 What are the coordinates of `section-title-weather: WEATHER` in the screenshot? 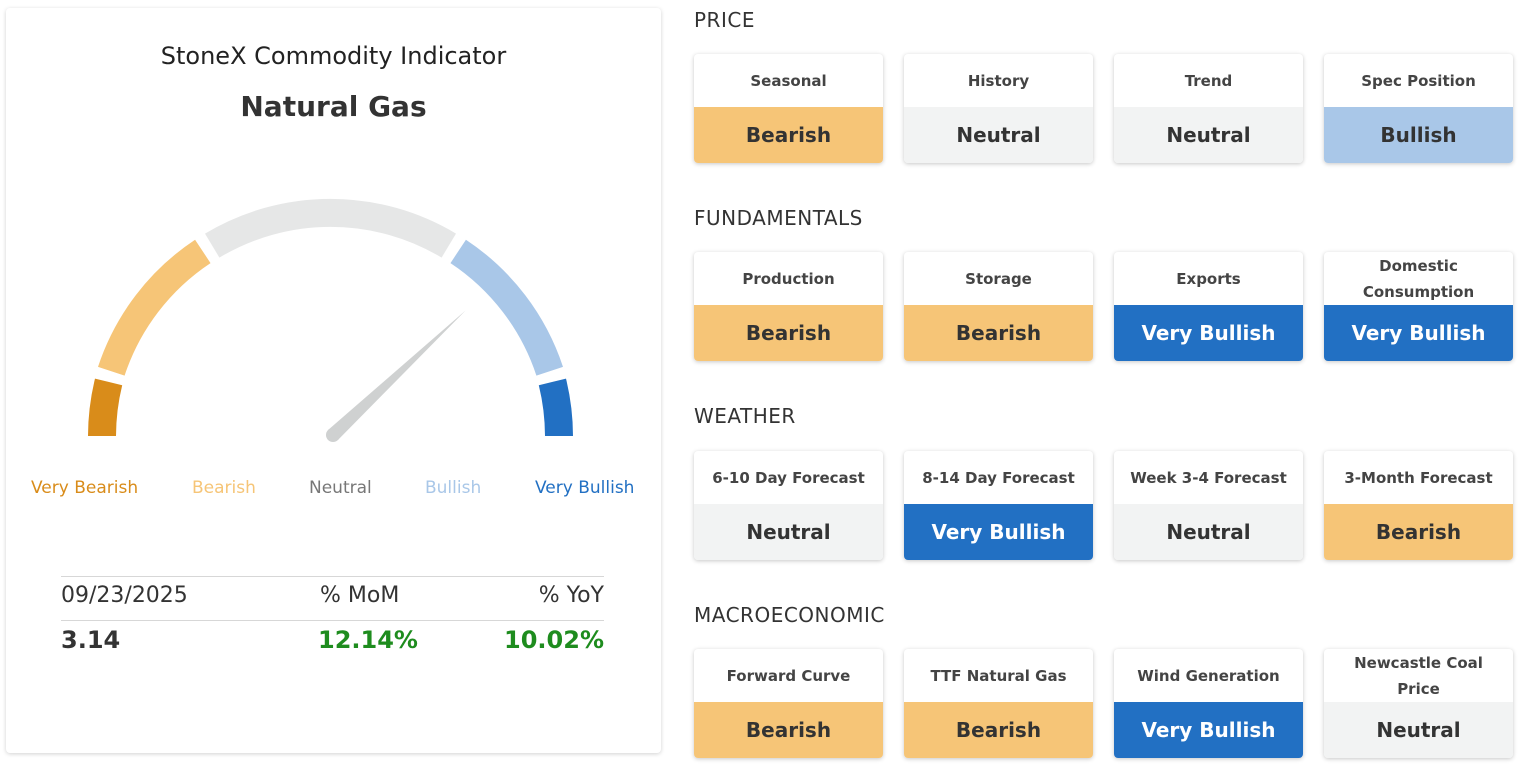 It's located at (745, 416).